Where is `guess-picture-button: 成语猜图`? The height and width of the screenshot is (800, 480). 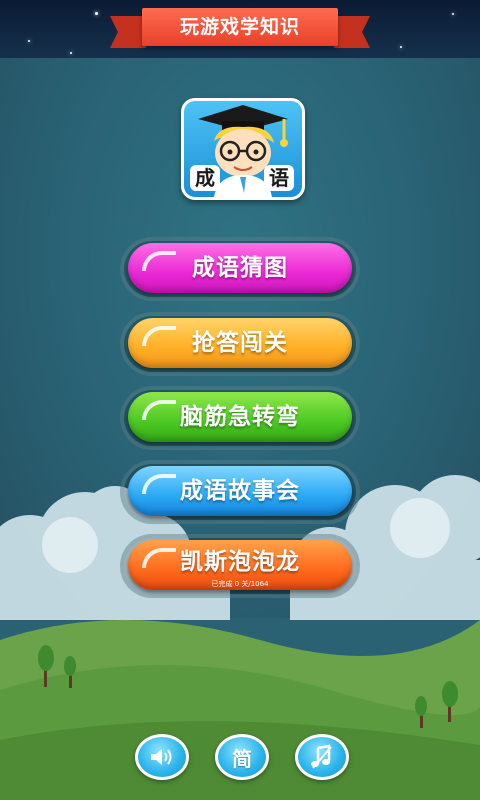
guess-picture-button: 成语猜图 is located at coordinates (240, 268).